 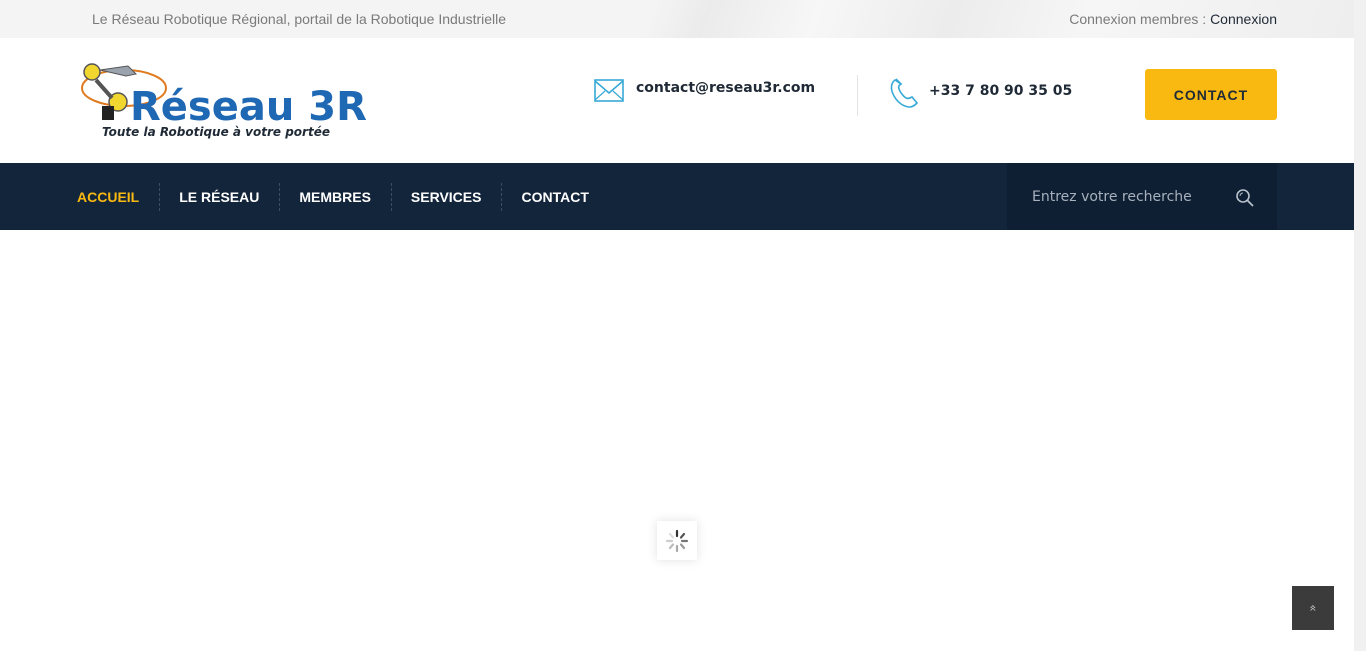 I want to click on login-link: Connexion, so click(x=1243, y=19).